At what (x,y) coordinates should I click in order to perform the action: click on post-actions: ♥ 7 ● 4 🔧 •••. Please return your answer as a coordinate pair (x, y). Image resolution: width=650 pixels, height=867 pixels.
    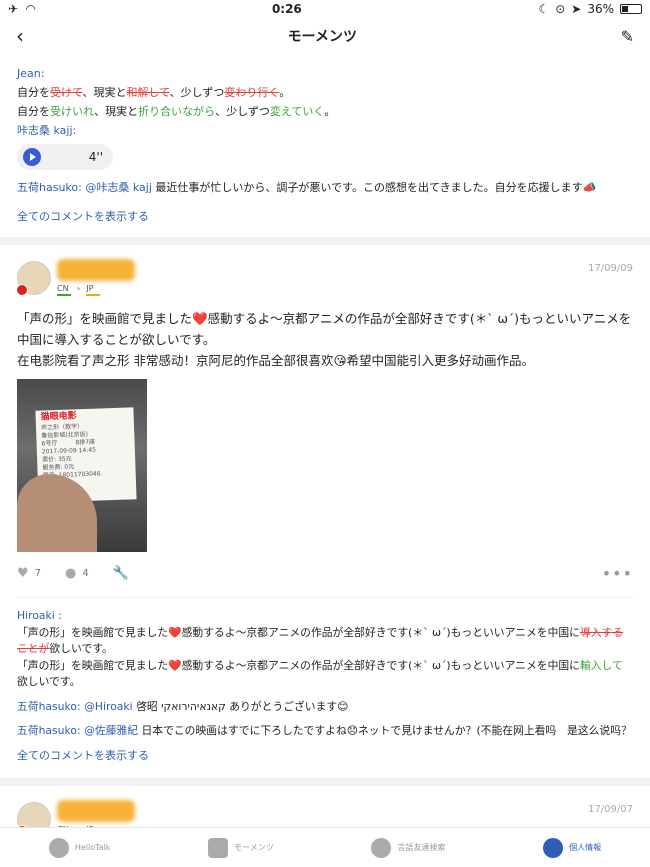
    Looking at the image, I should click on (325, 573).